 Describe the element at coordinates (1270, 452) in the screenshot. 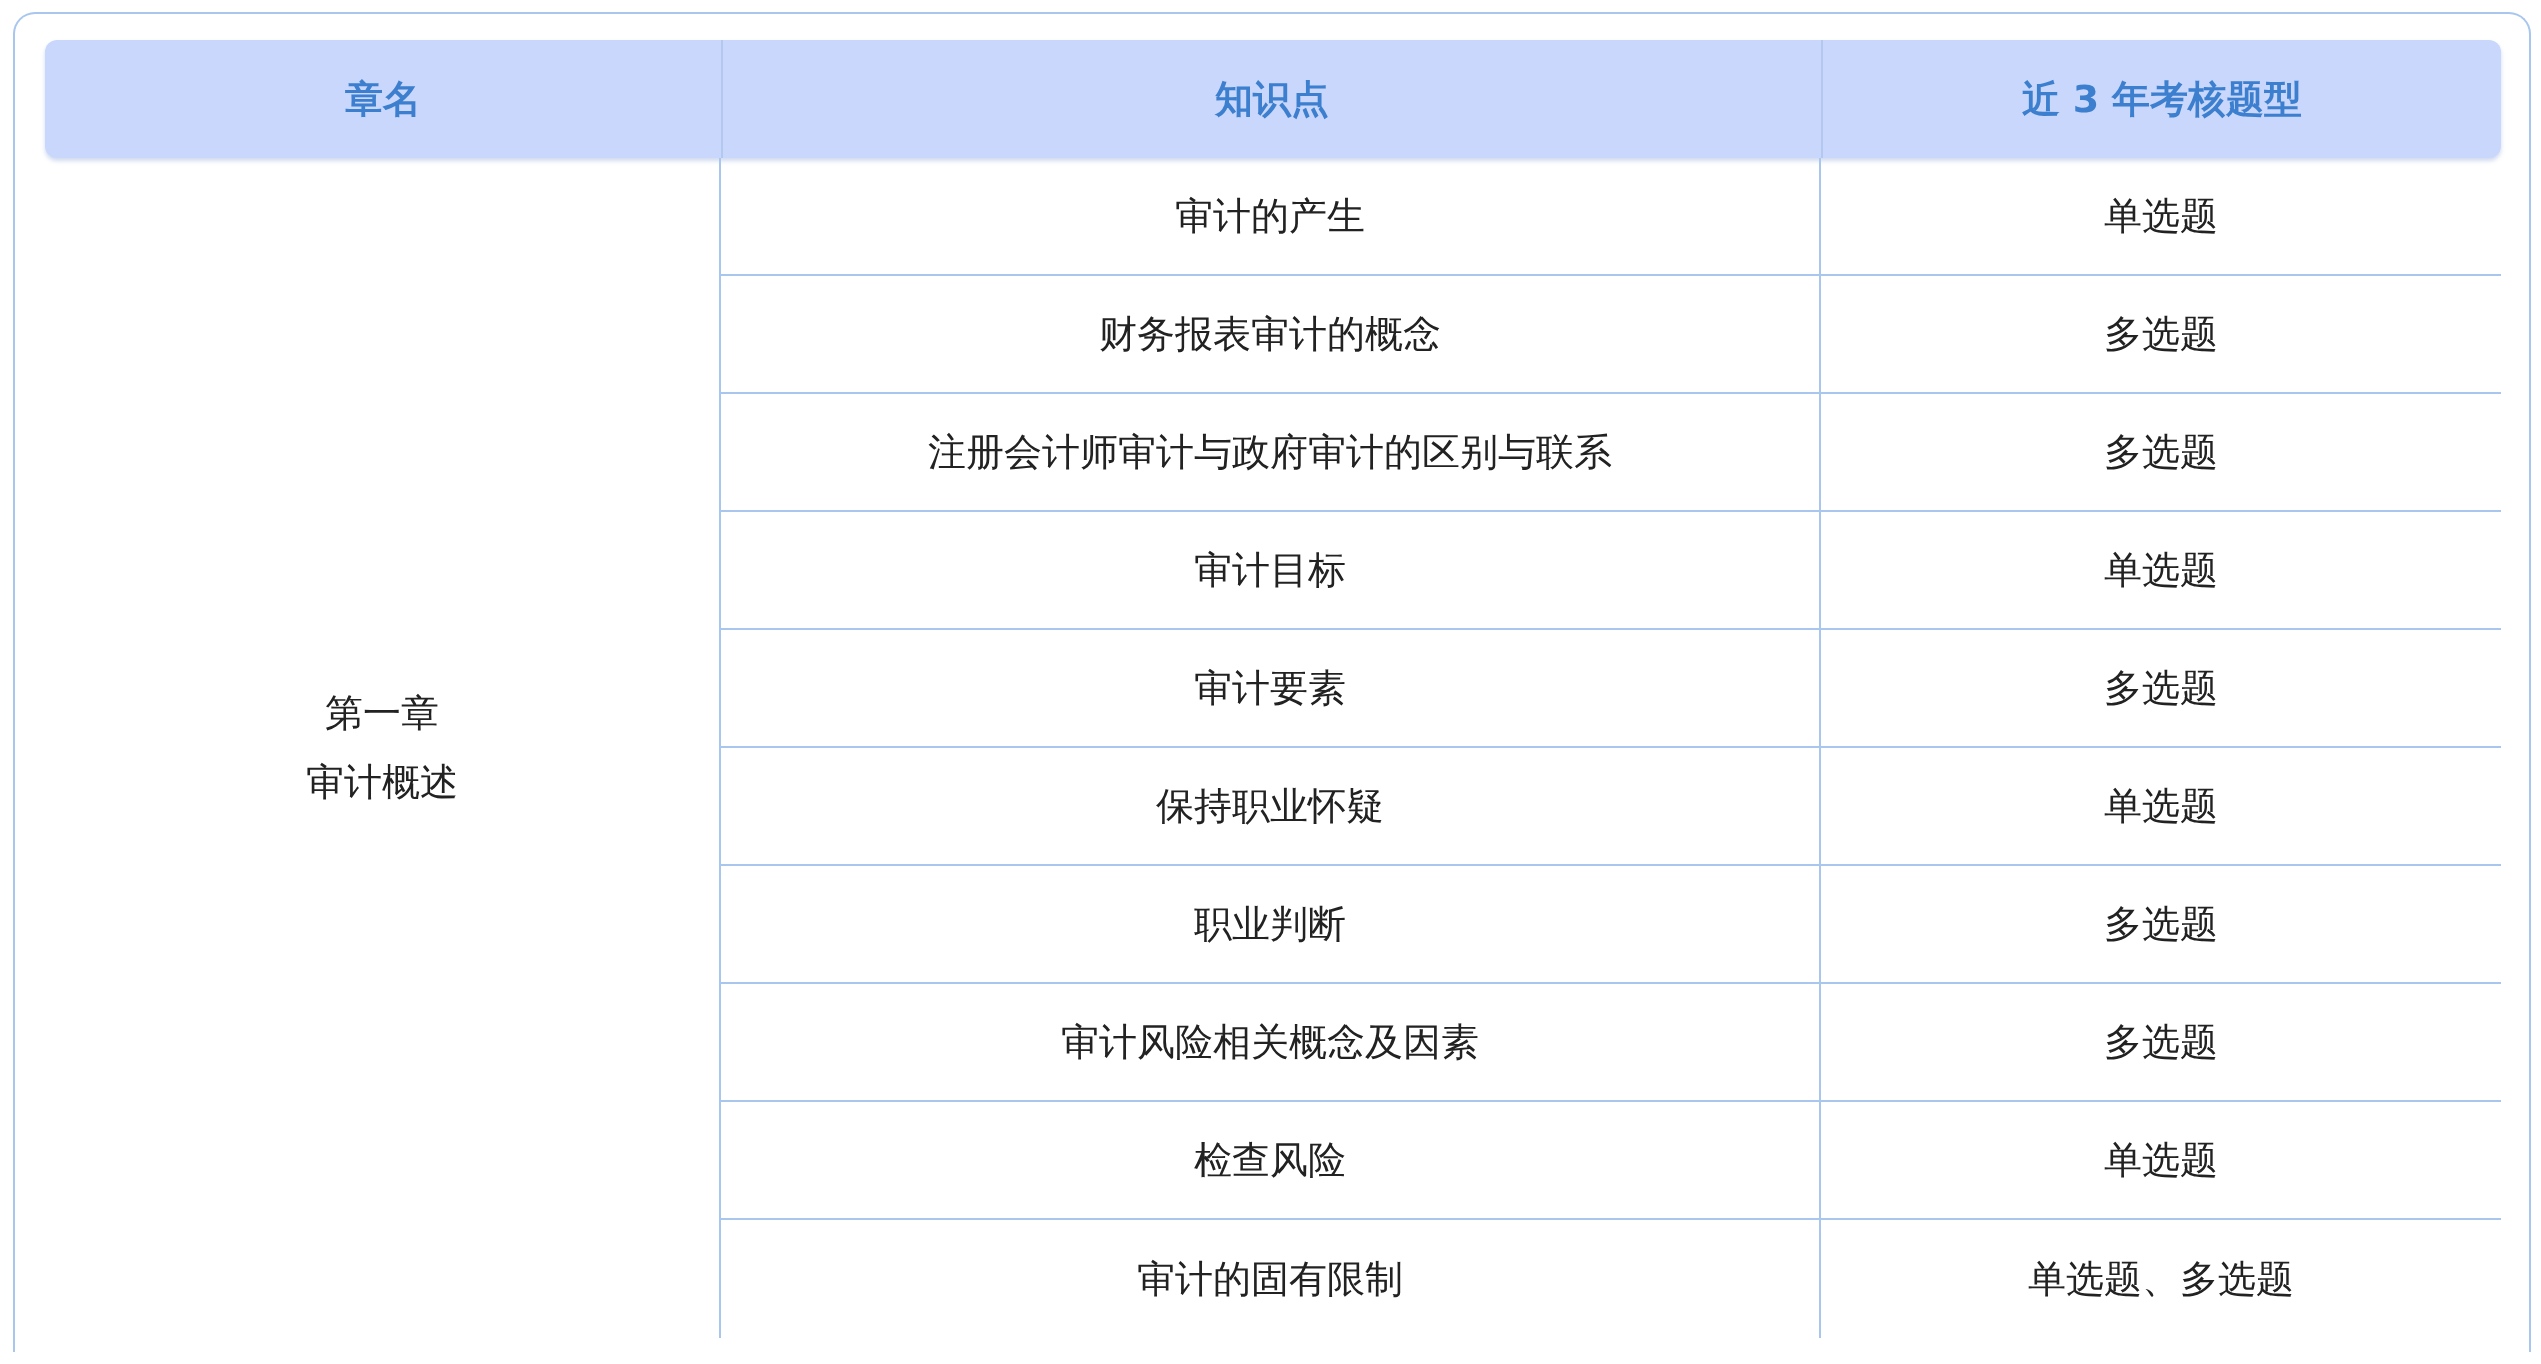

I see `topic-cell-text: 注册会计师审计与政府审计的区别与联系` at that location.